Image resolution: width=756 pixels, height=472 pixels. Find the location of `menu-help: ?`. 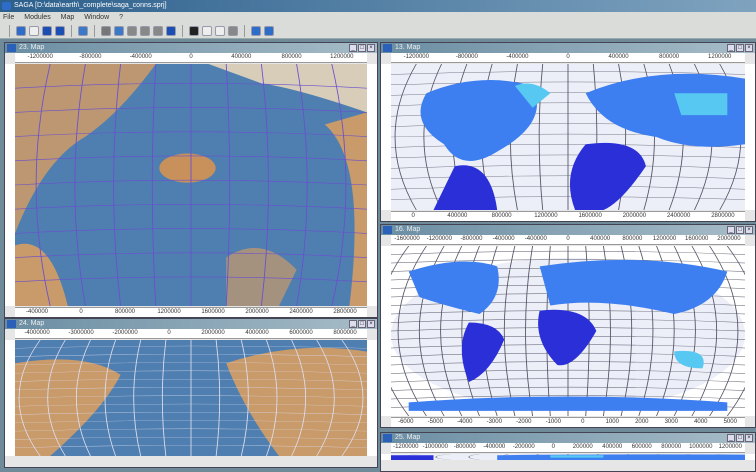

menu-help: ? is located at coordinates (121, 17).